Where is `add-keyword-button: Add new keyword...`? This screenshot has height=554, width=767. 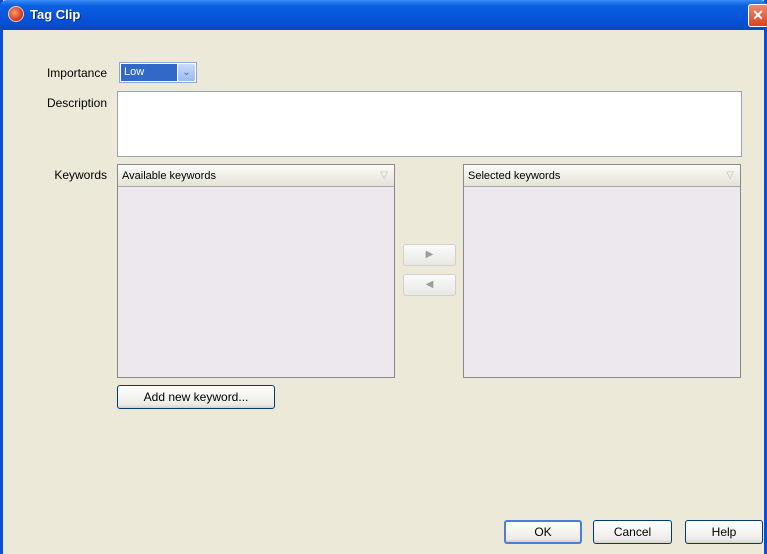 add-keyword-button: Add new keyword... is located at coordinates (196, 397).